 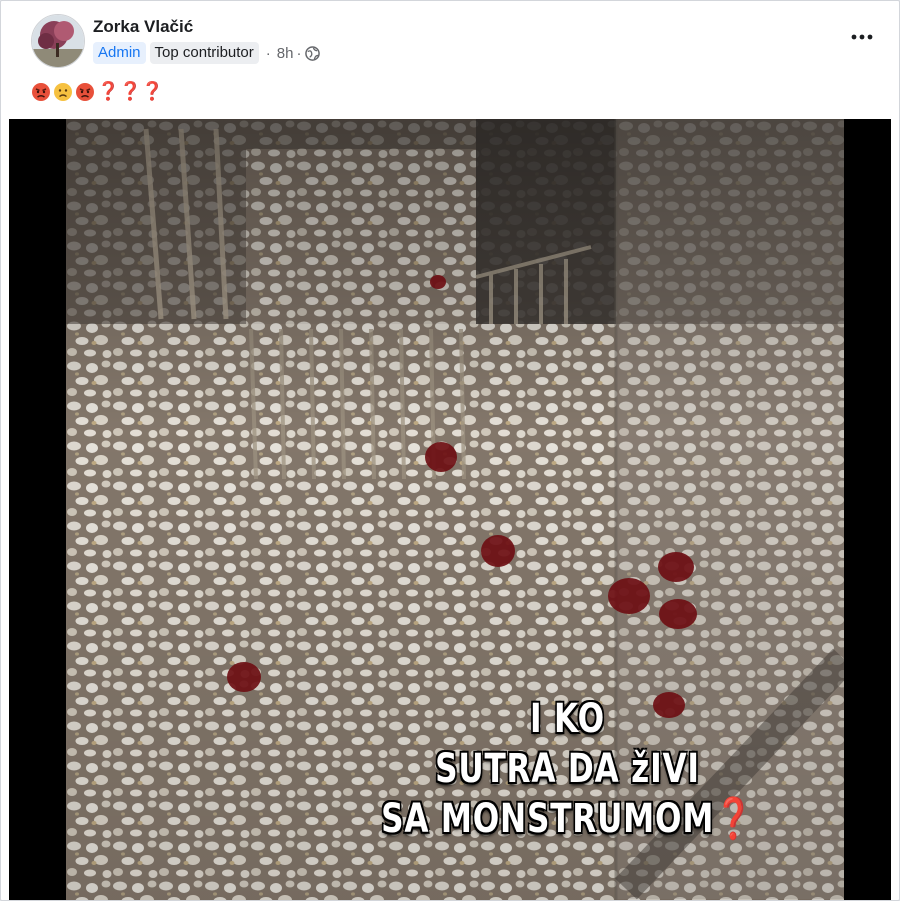 I want to click on overlay-line: SUTRA DA žIVI, so click(x=568, y=769).